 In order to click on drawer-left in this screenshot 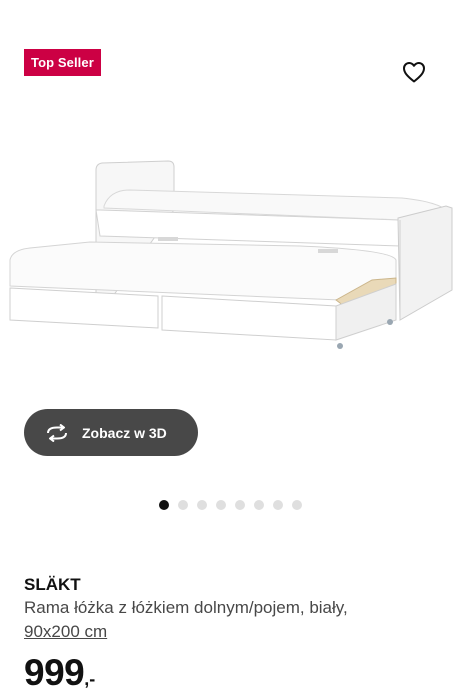, I will do `click(84, 308)`.